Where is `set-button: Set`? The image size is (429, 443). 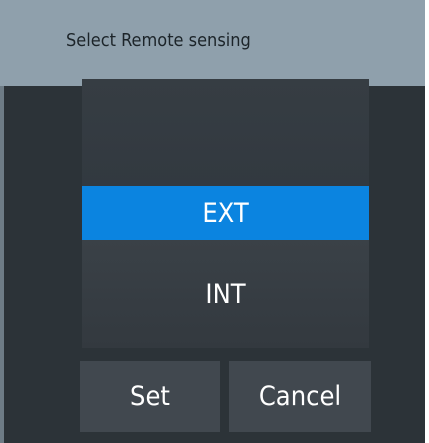
set-button: Set is located at coordinates (150, 396).